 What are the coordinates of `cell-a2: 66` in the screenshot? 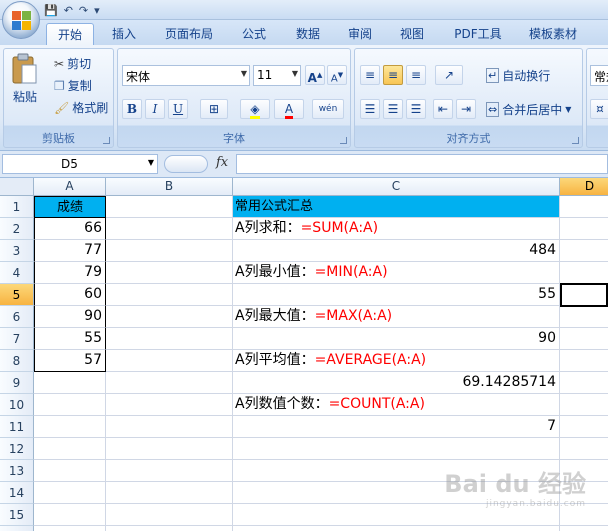 It's located at (70, 229).